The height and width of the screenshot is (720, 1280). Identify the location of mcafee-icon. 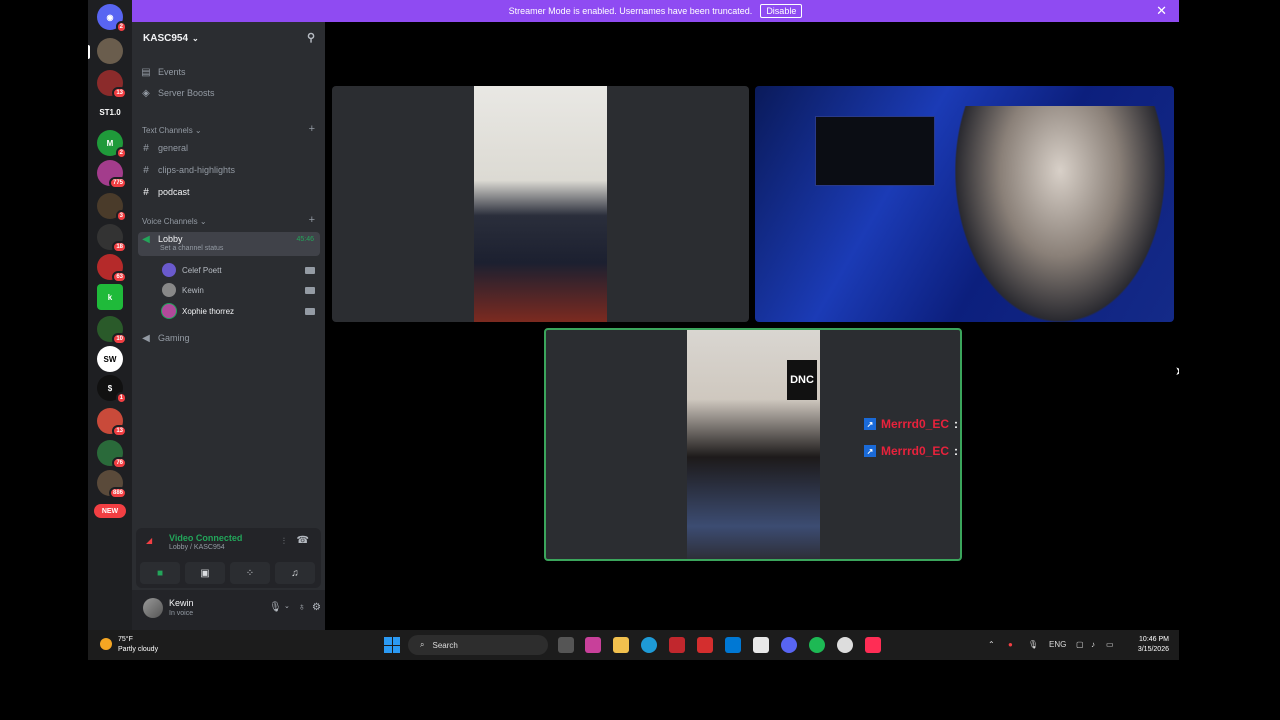
(677, 645).